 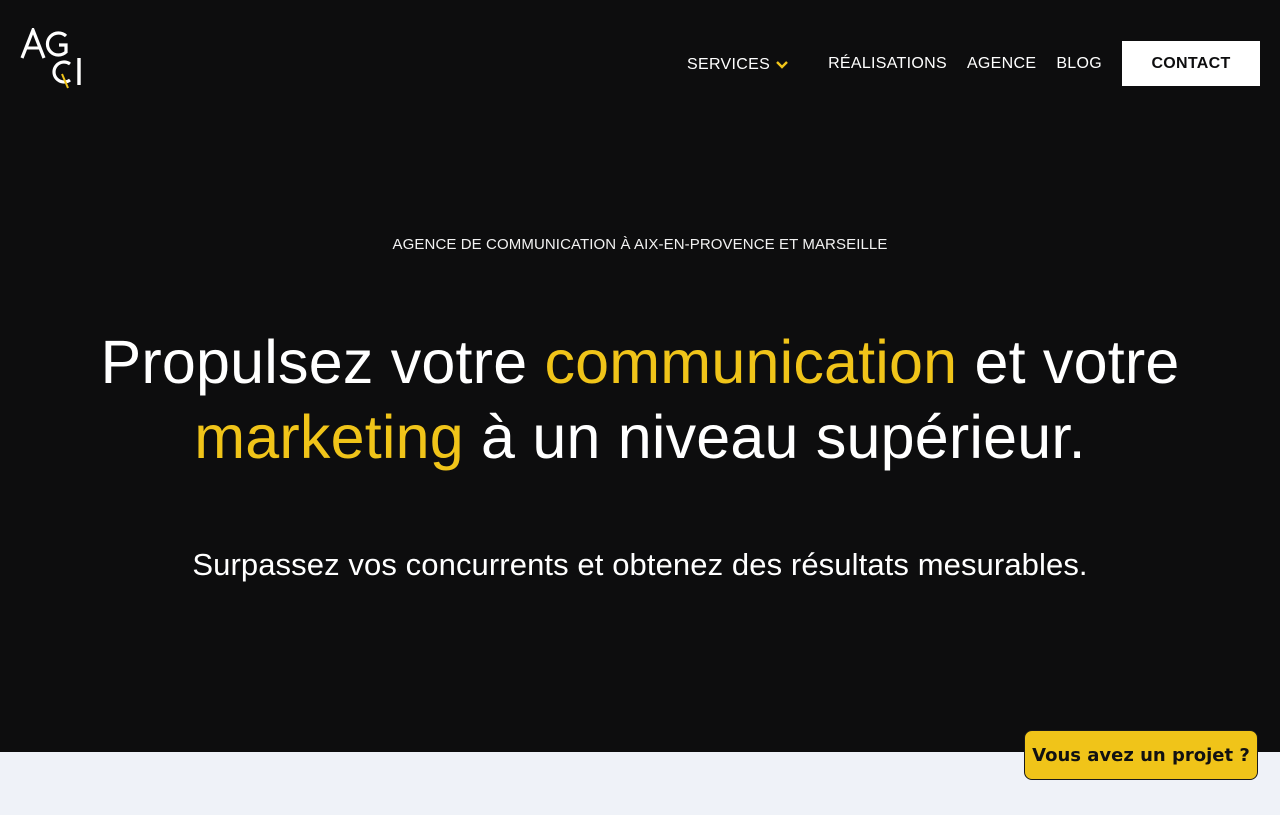 I want to click on nav-services-label: SERVICES, so click(x=729, y=64).